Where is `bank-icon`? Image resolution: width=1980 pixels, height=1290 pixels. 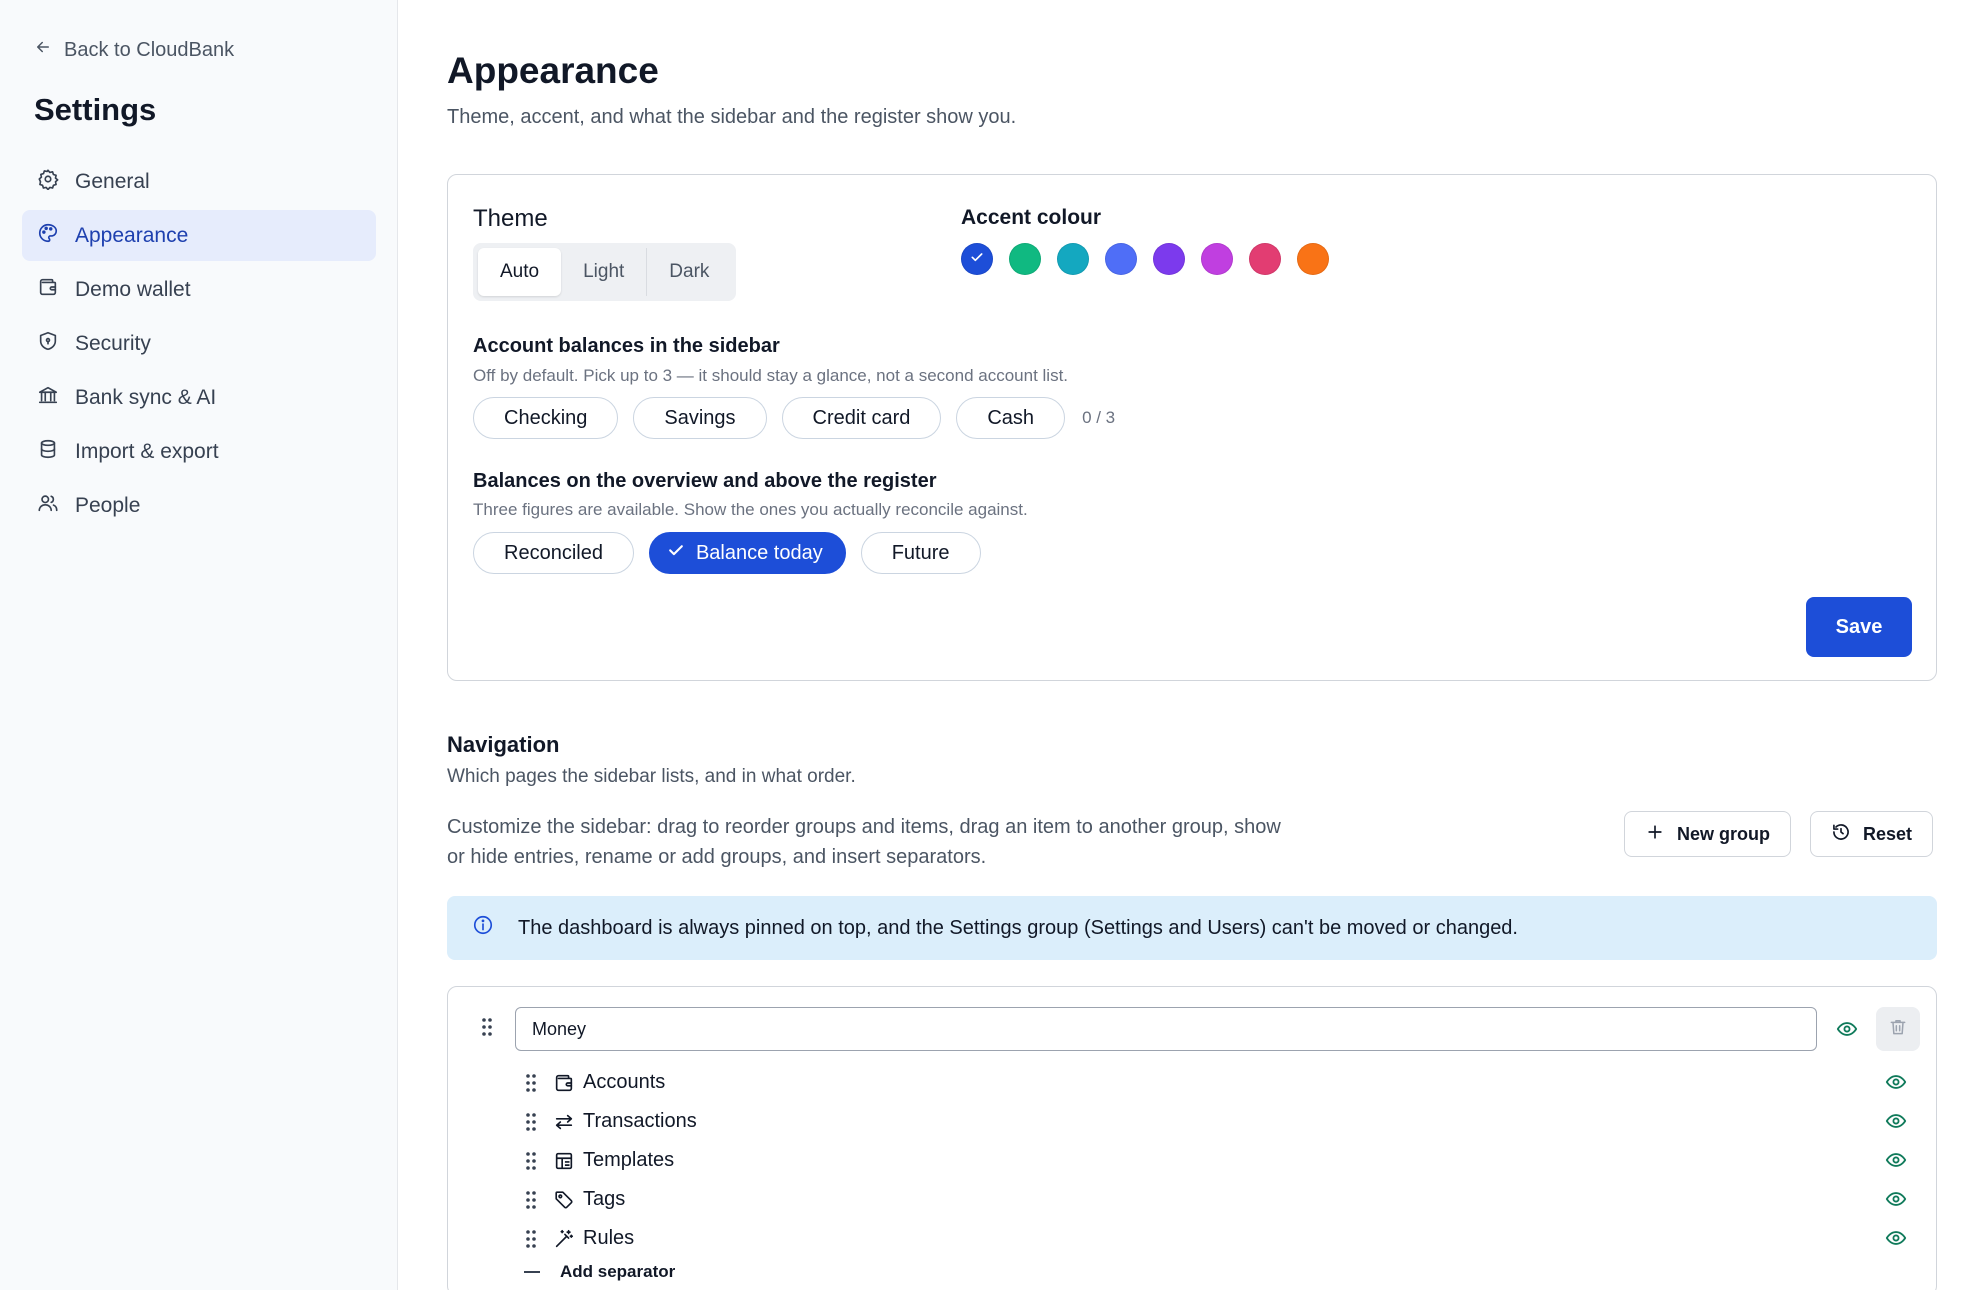
bank-icon is located at coordinates (48, 398).